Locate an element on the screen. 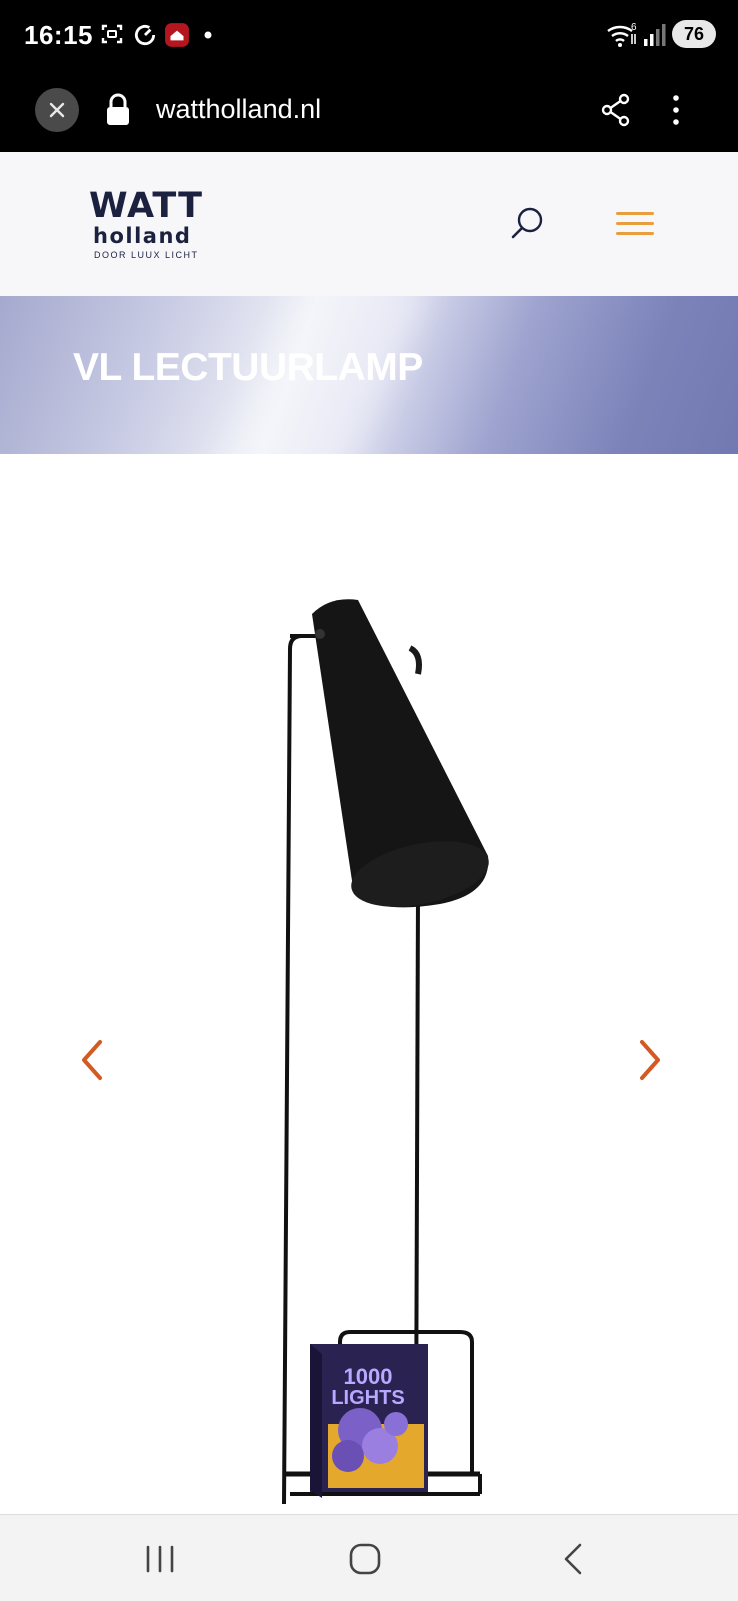 This screenshot has width=738, height=1601. chevron-right-icon is located at coordinates (651, 1060).